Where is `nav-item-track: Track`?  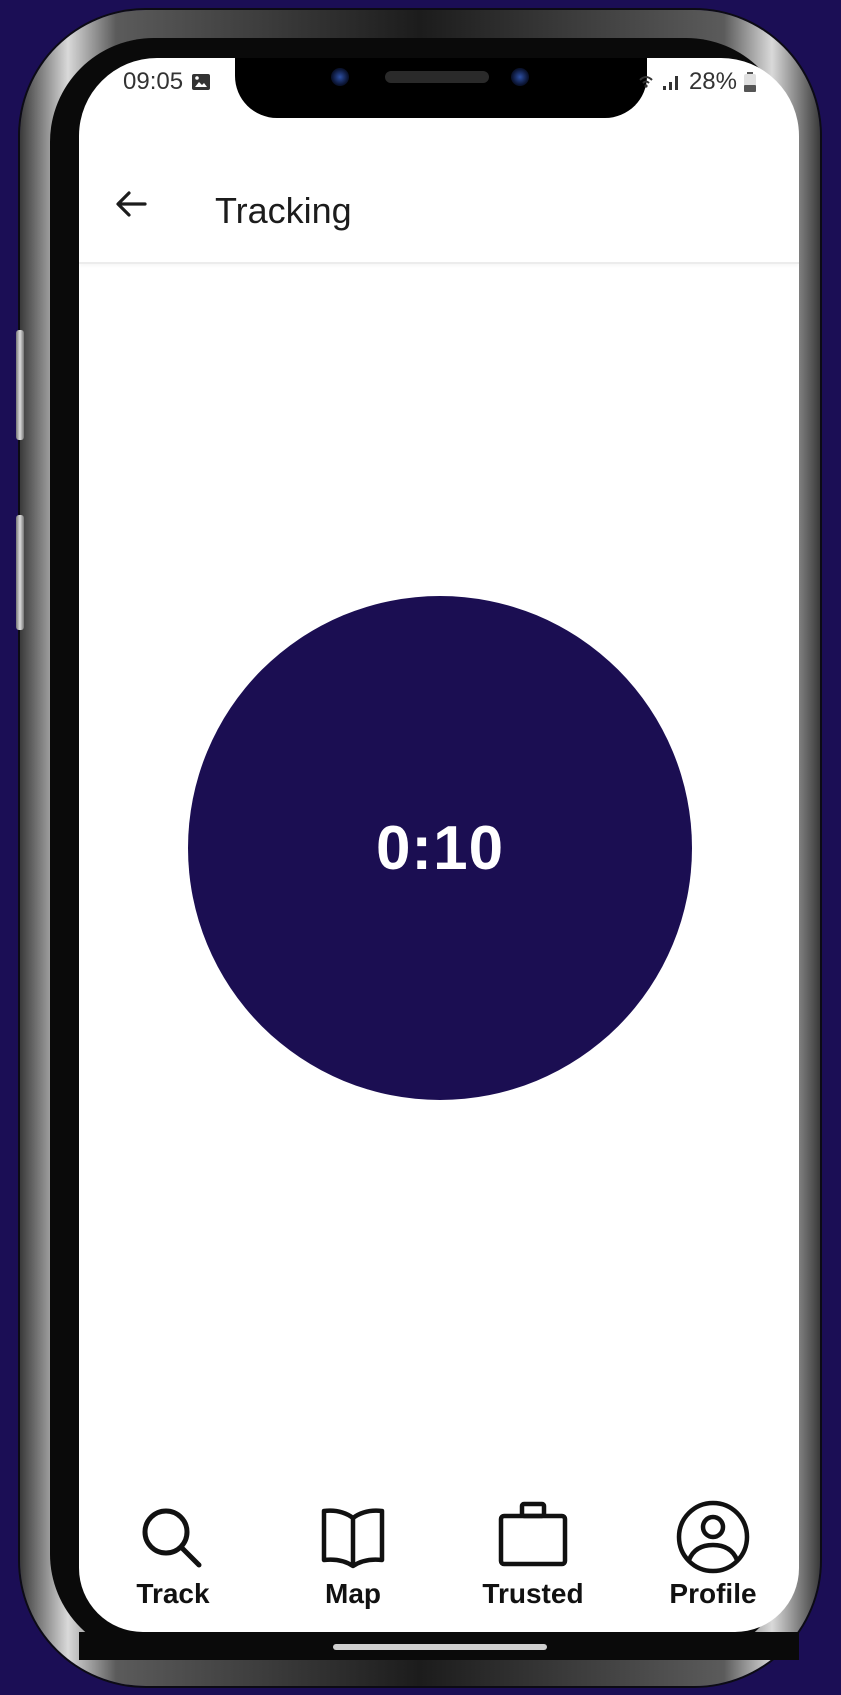 nav-item-track: Track is located at coordinates (173, 1558).